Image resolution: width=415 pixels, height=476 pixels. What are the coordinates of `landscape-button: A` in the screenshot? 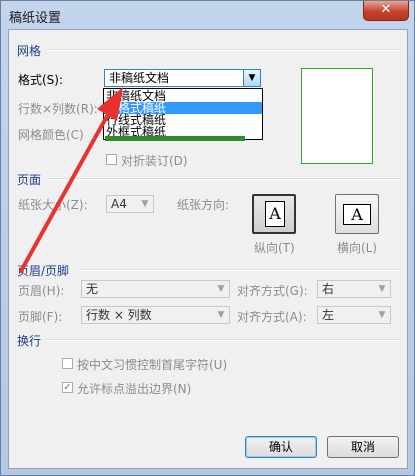 It's located at (357, 214).